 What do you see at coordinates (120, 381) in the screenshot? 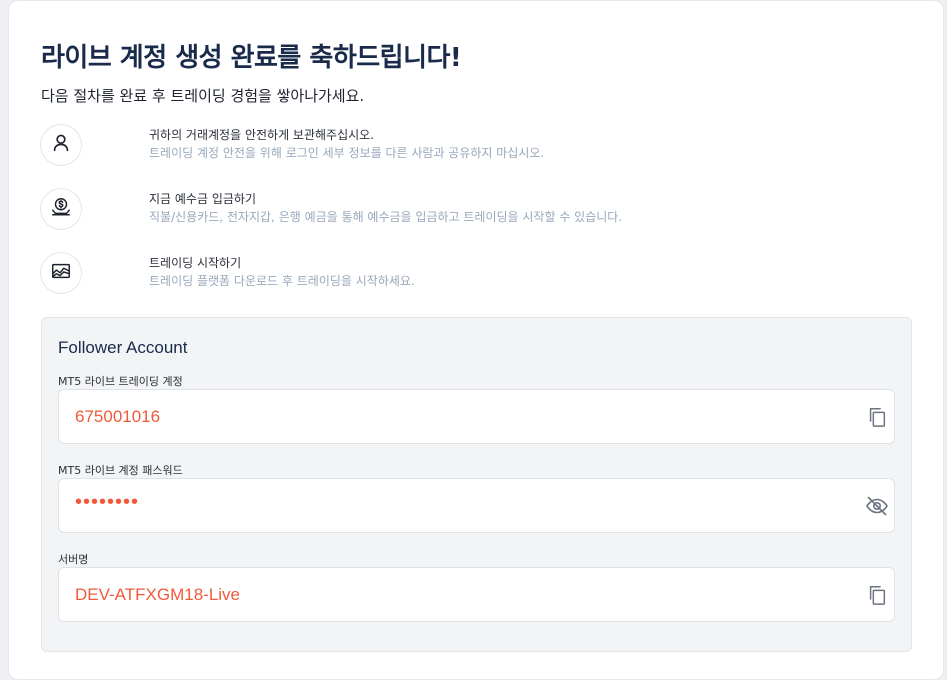
I see `login-label: MT5 라이브 트레이딩 계정` at bounding box center [120, 381].